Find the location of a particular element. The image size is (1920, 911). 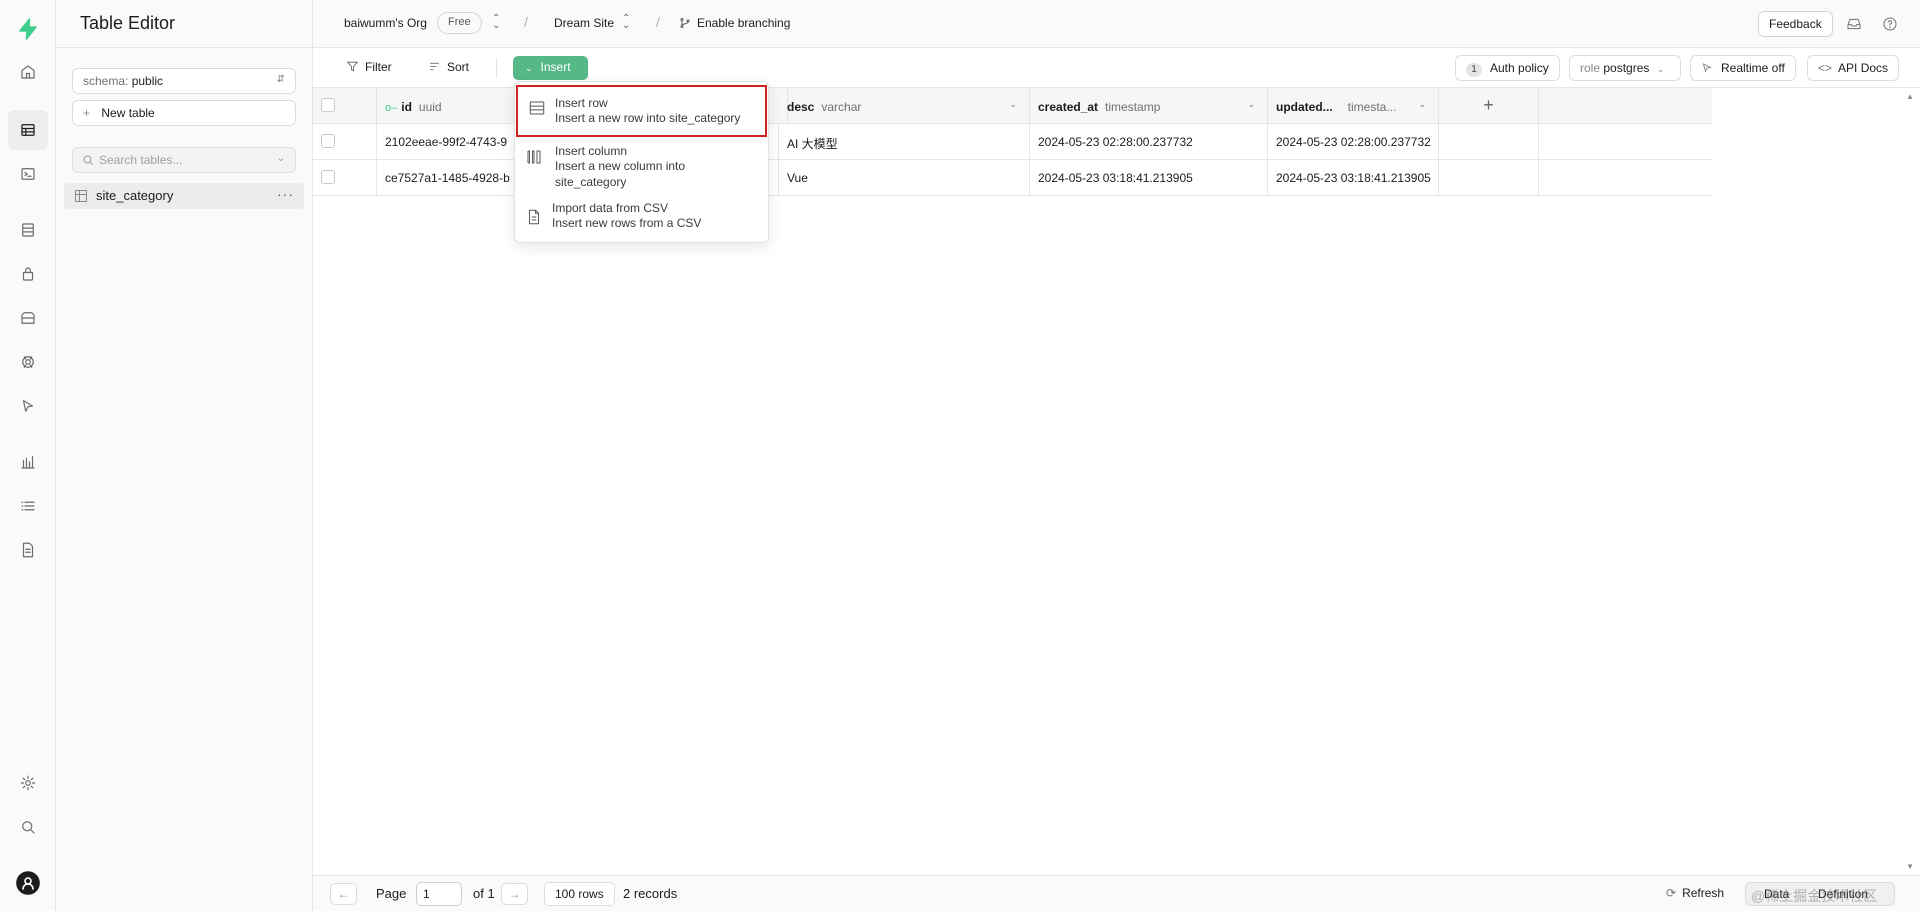

scroll-up-arrow-icon: ▲ is located at coordinates (1910, 96).